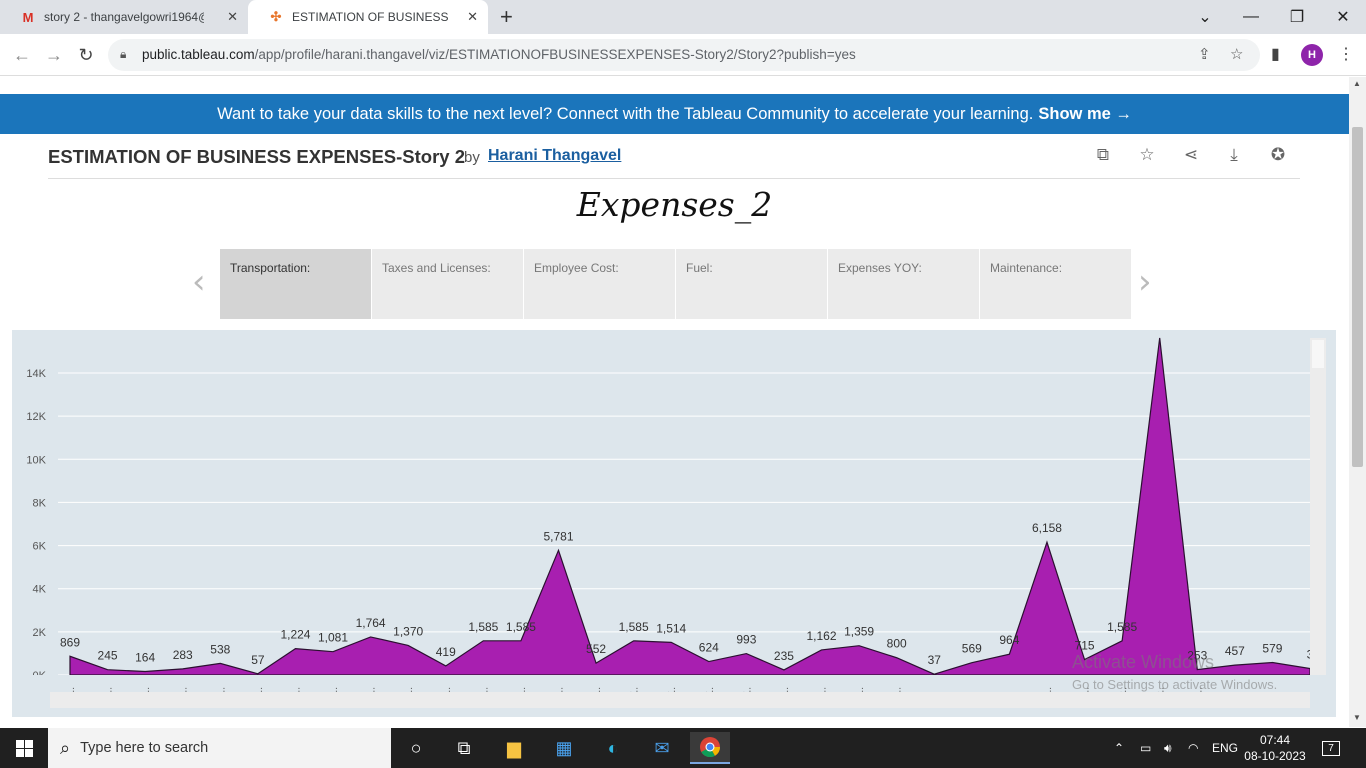 The width and height of the screenshot is (1366, 768). I want to click on story-point-maintenance: Maintenance:, so click(1055, 284).